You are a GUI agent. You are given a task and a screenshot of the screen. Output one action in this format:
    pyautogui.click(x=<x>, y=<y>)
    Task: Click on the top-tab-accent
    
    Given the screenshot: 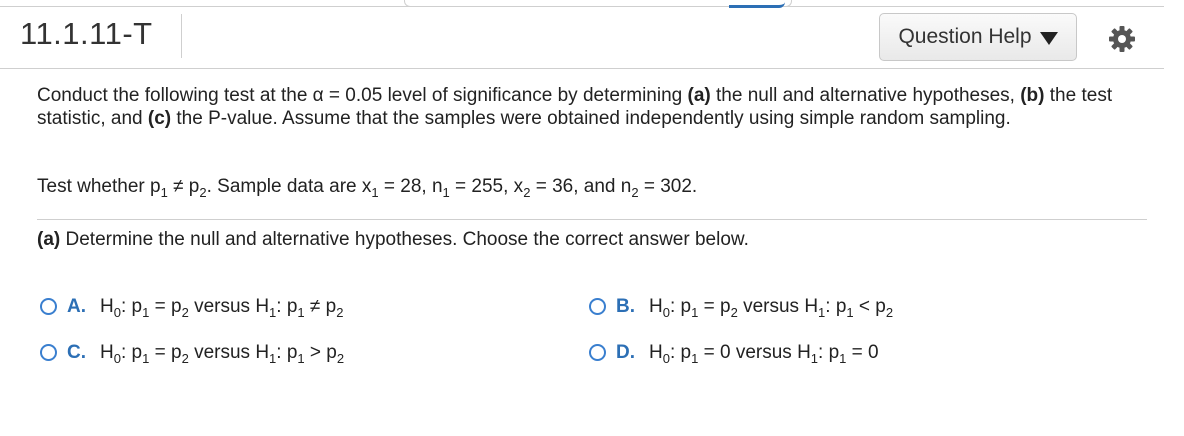 What is the action you would take?
    pyautogui.click(x=757, y=4)
    